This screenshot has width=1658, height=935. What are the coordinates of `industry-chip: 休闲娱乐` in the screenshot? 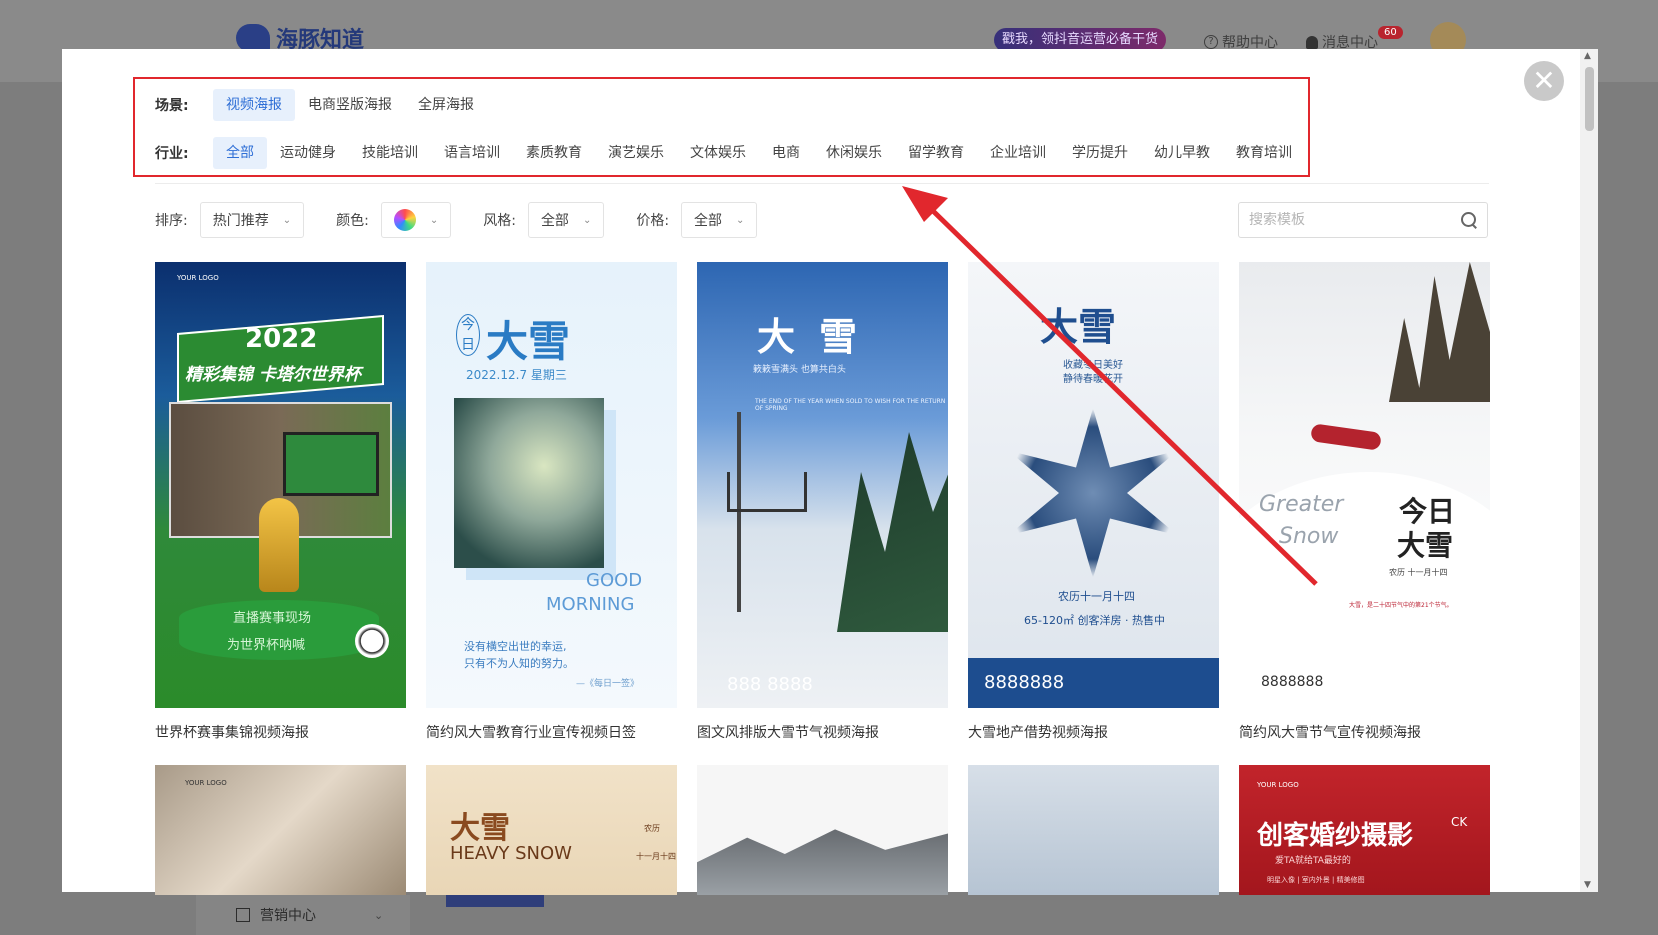 It's located at (854, 153).